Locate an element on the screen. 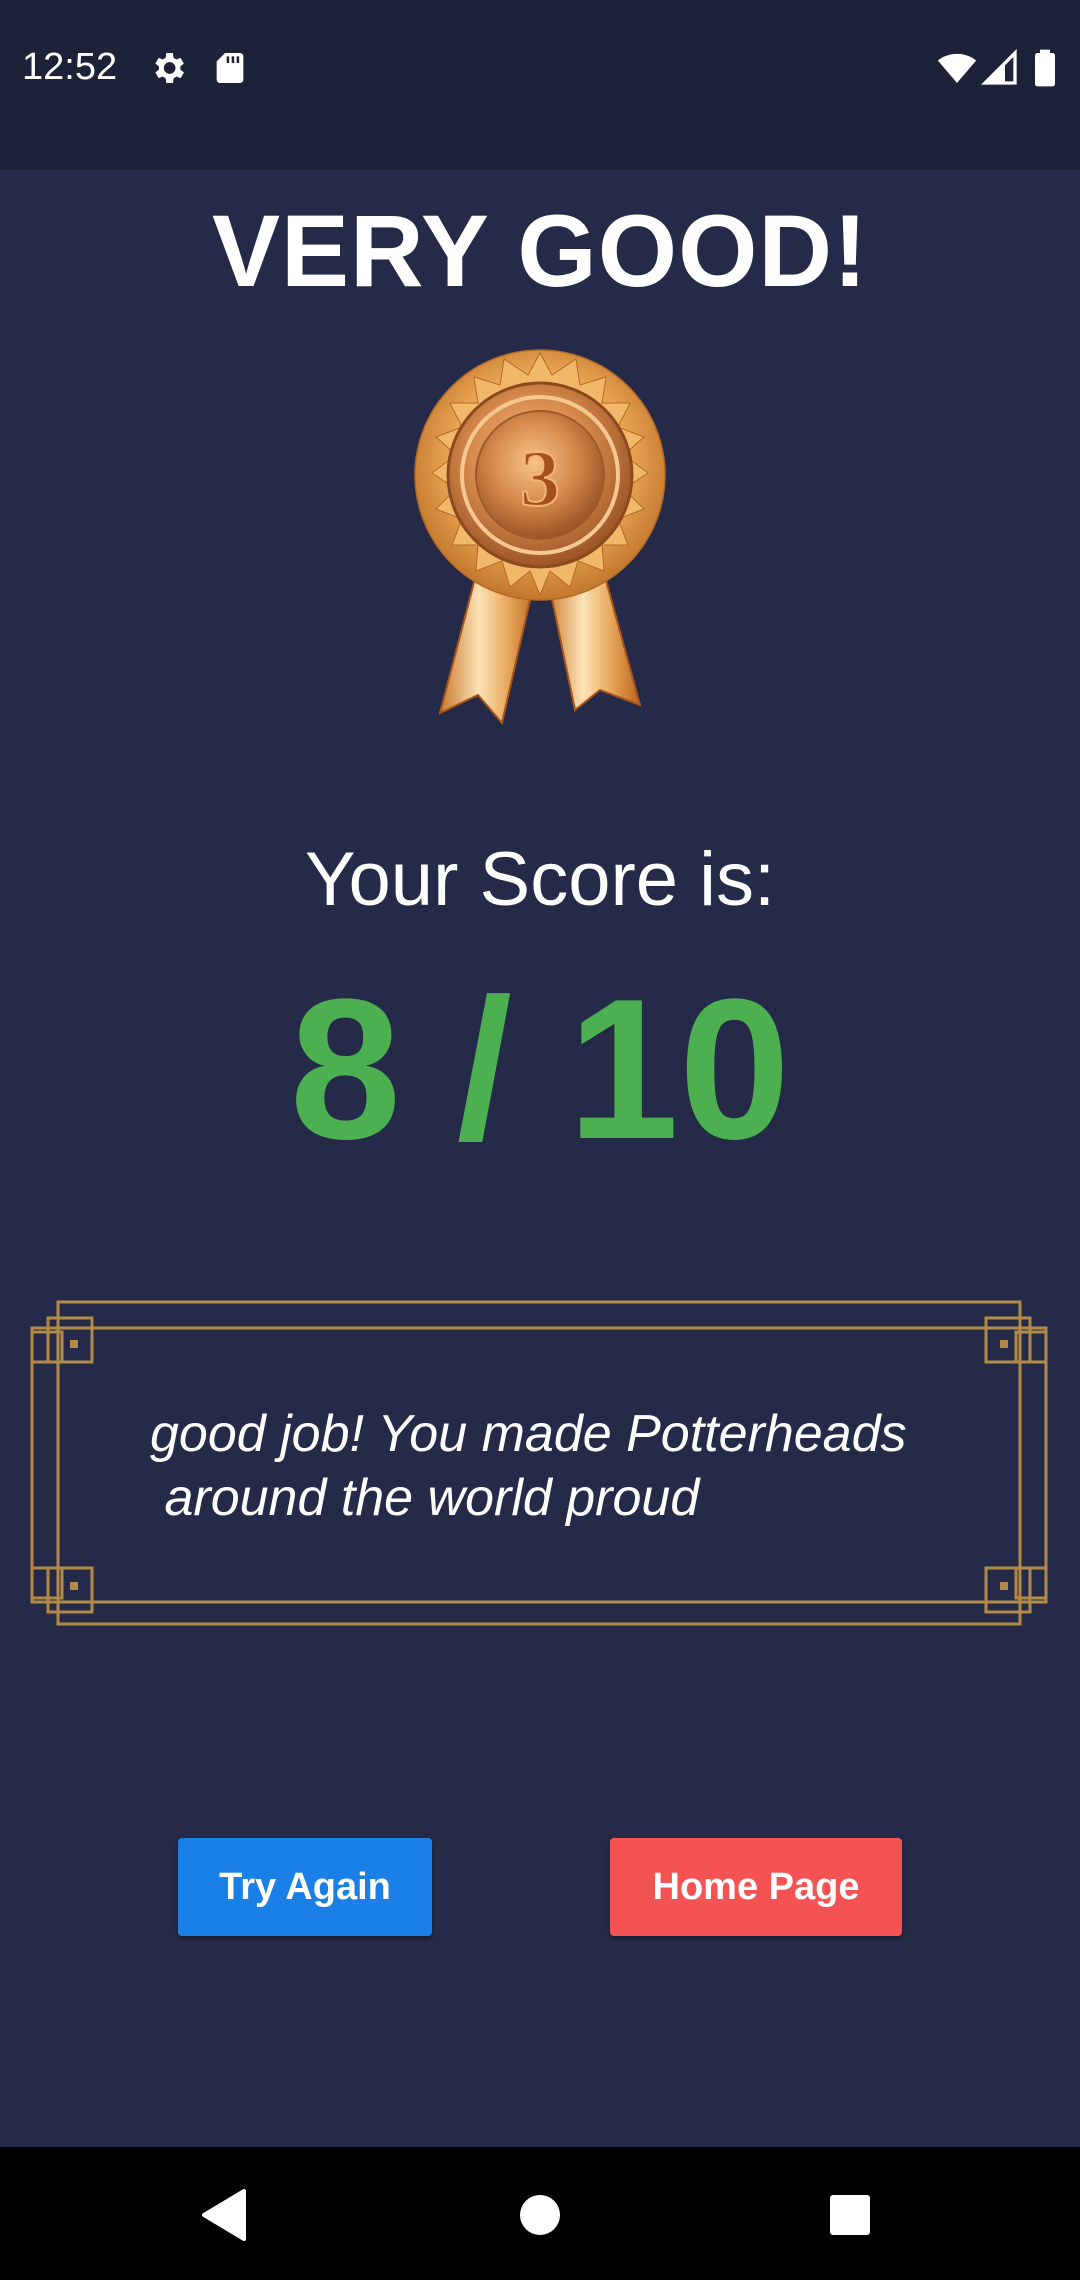  score-value: 8 / 10 is located at coordinates (540, 1069).